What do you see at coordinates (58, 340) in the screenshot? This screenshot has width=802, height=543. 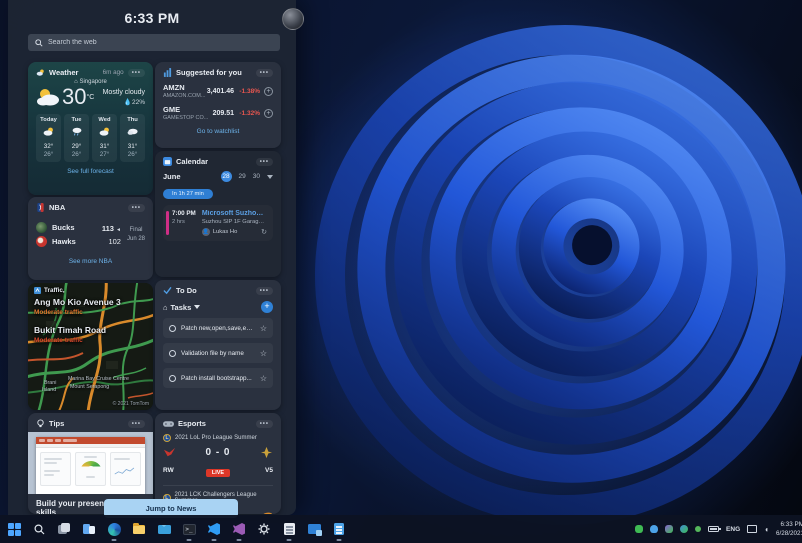 I see `traffic-status-2: Moderate traffic` at bounding box center [58, 340].